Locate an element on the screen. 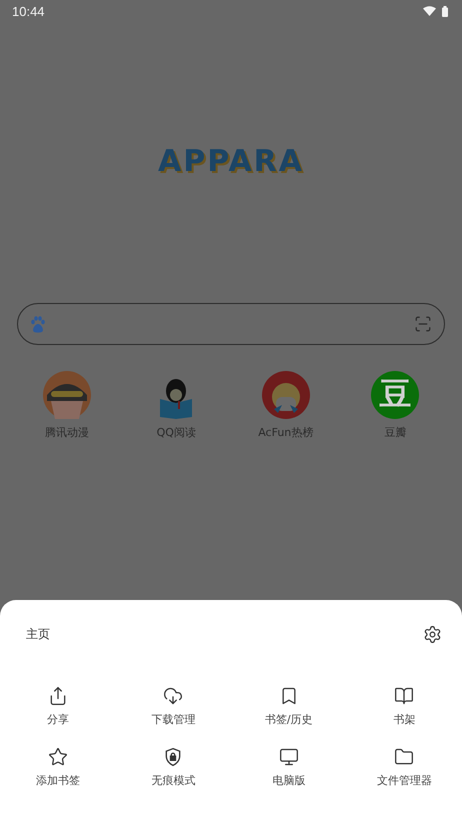  cloud-download-icon is located at coordinates (173, 696).